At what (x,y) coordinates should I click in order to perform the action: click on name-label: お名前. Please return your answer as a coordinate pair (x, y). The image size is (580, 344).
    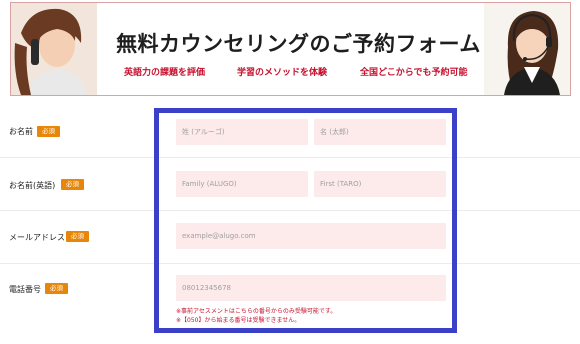
    Looking at the image, I should click on (21, 131).